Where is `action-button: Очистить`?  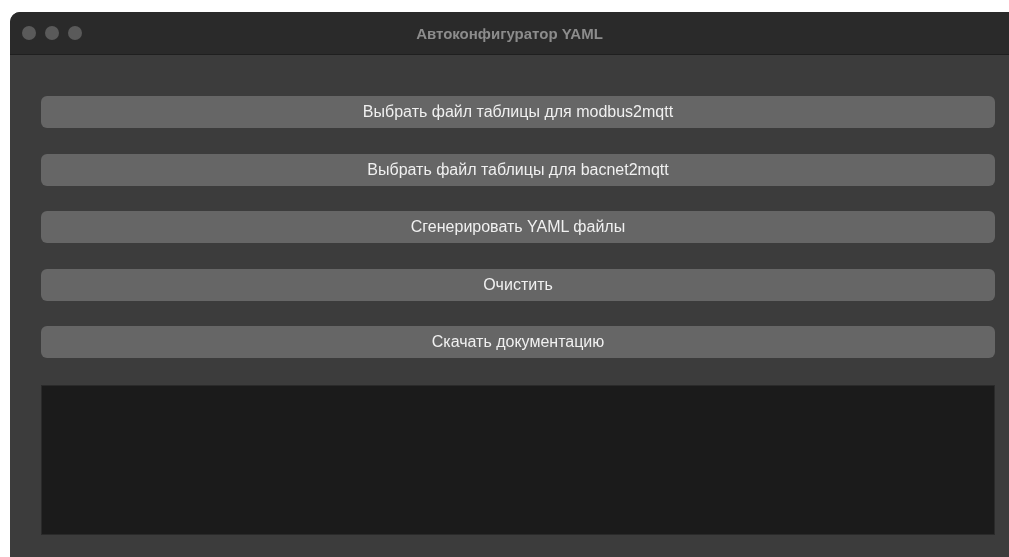 action-button: Очистить is located at coordinates (518, 284).